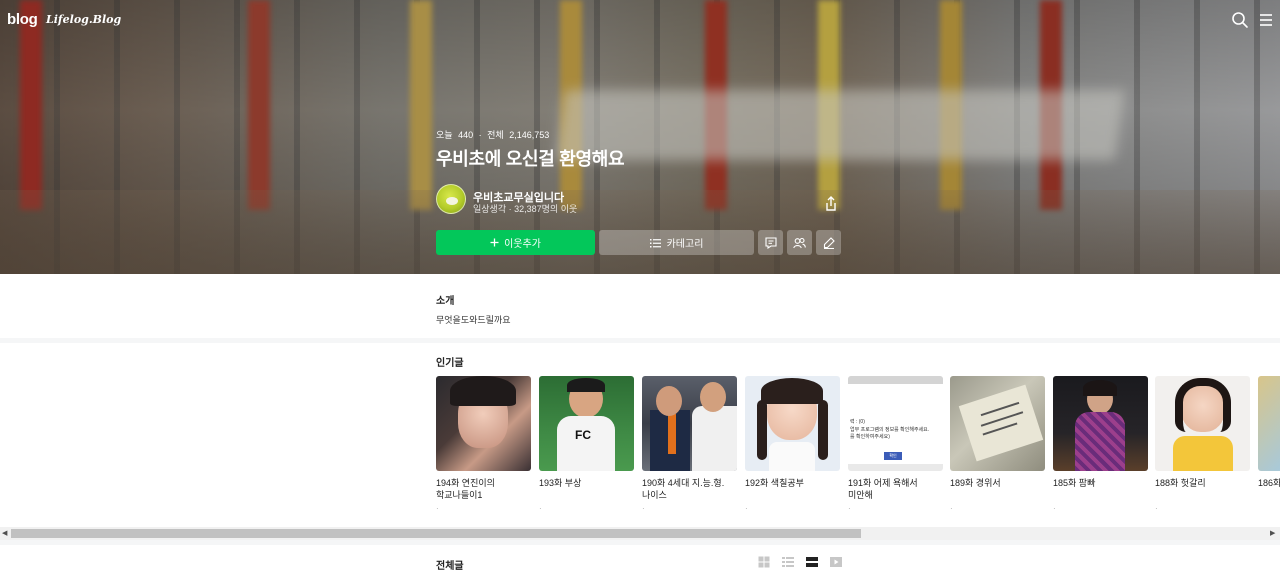 Image resolution: width=1280 pixels, height=574 pixels. What do you see at coordinates (445, 301) in the screenshot?
I see `intro-heading: 소개` at bounding box center [445, 301].